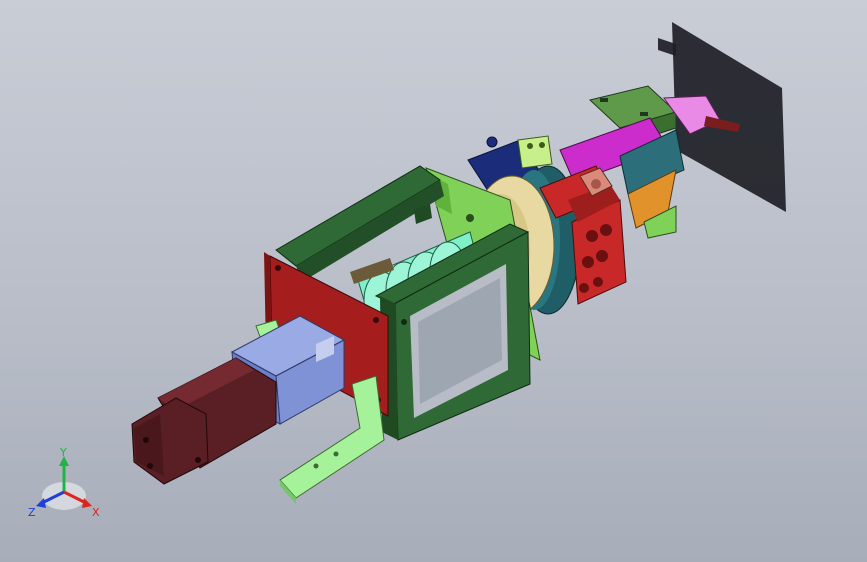 Image resolution: width=867 pixels, height=562 pixels. Describe the element at coordinates (32, 512) in the screenshot. I see `z-axis-label: Z` at that location.